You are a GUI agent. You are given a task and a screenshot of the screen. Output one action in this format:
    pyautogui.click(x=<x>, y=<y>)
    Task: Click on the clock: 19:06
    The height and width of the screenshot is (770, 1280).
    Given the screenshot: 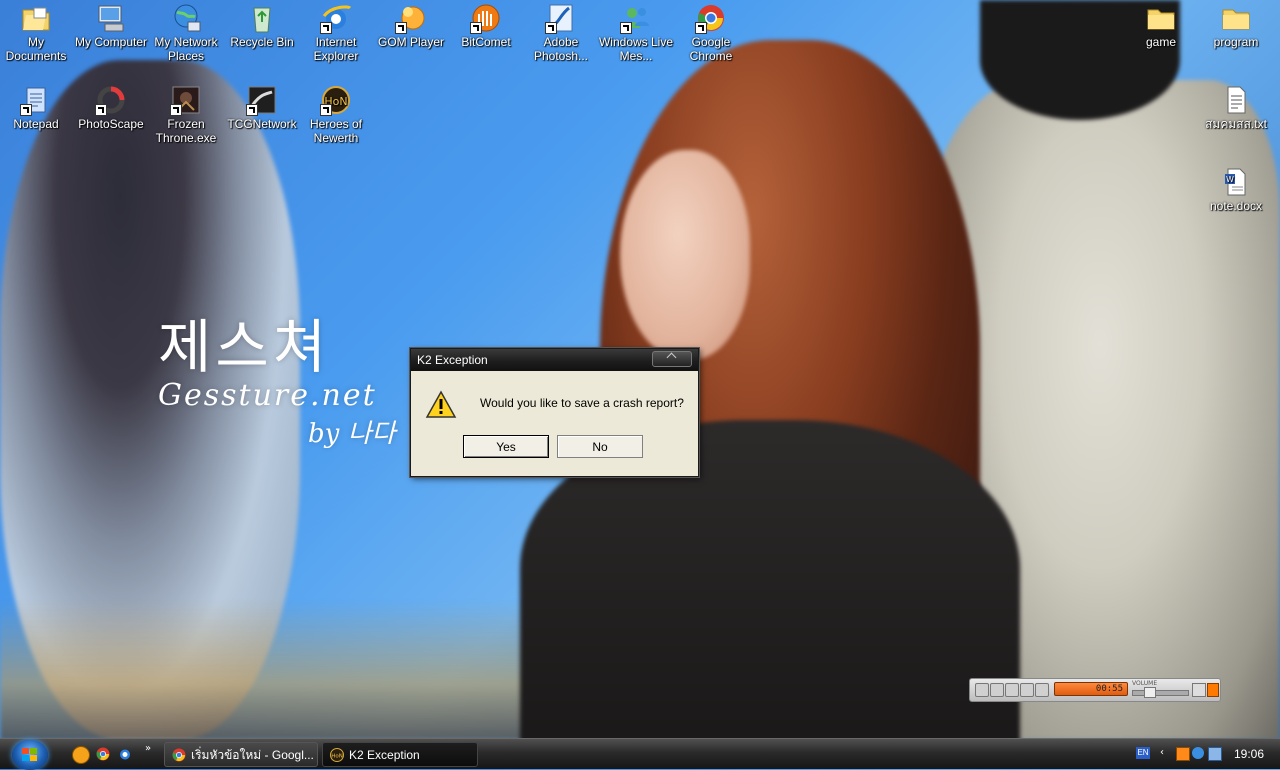 What is the action you would take?
    pyautogui.click(x=1249, y=754)
    